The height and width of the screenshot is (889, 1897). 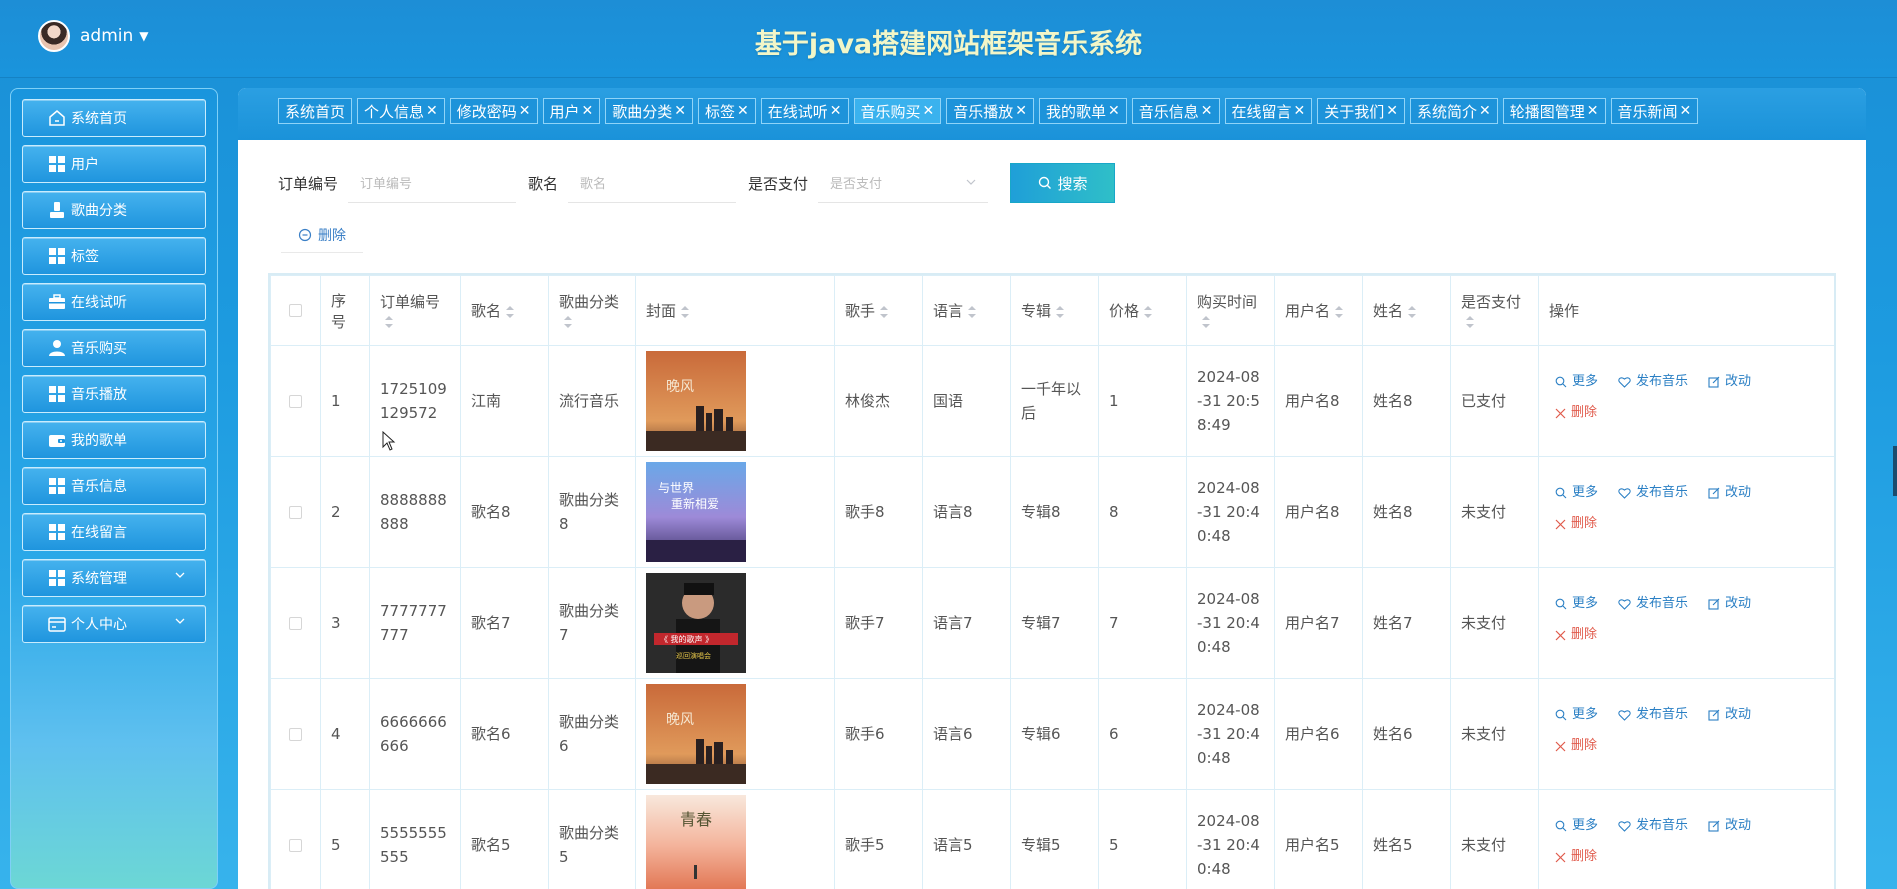 What do you see at coordinates (1175, 111) in the screenshot?
I see `tab-11: 音乐信息 ✕` at bounding box center [1175, 111].